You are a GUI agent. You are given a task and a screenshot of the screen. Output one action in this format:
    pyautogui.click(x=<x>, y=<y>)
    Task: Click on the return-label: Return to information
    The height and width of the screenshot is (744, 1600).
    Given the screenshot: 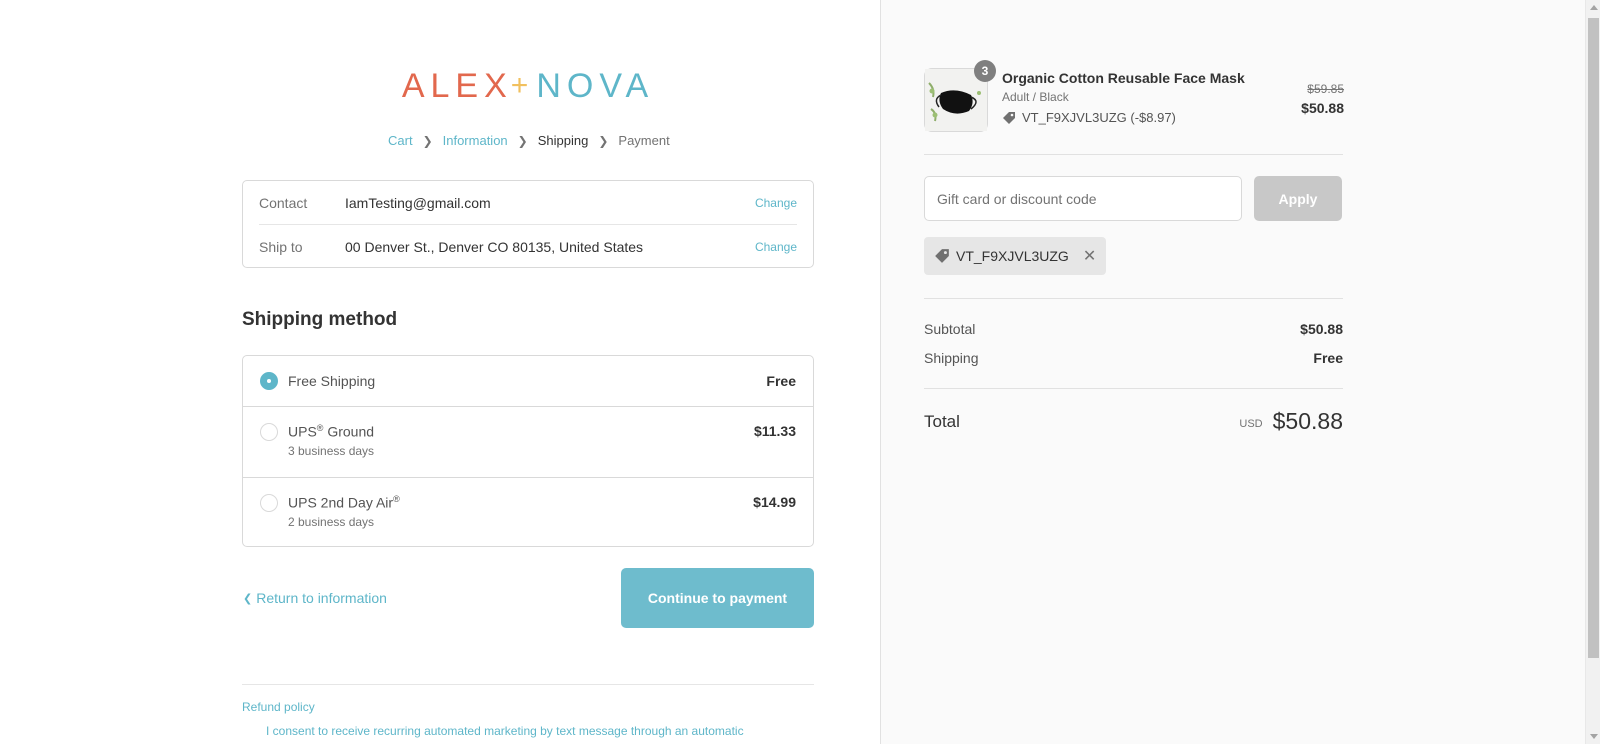 What is the action you would take?
    pyautogui.click(x=321, y=598)
    